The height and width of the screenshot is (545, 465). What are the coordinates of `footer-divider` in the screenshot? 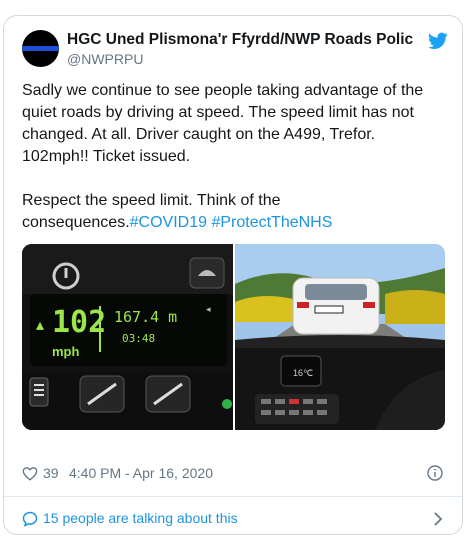 It's located at (233, 496).